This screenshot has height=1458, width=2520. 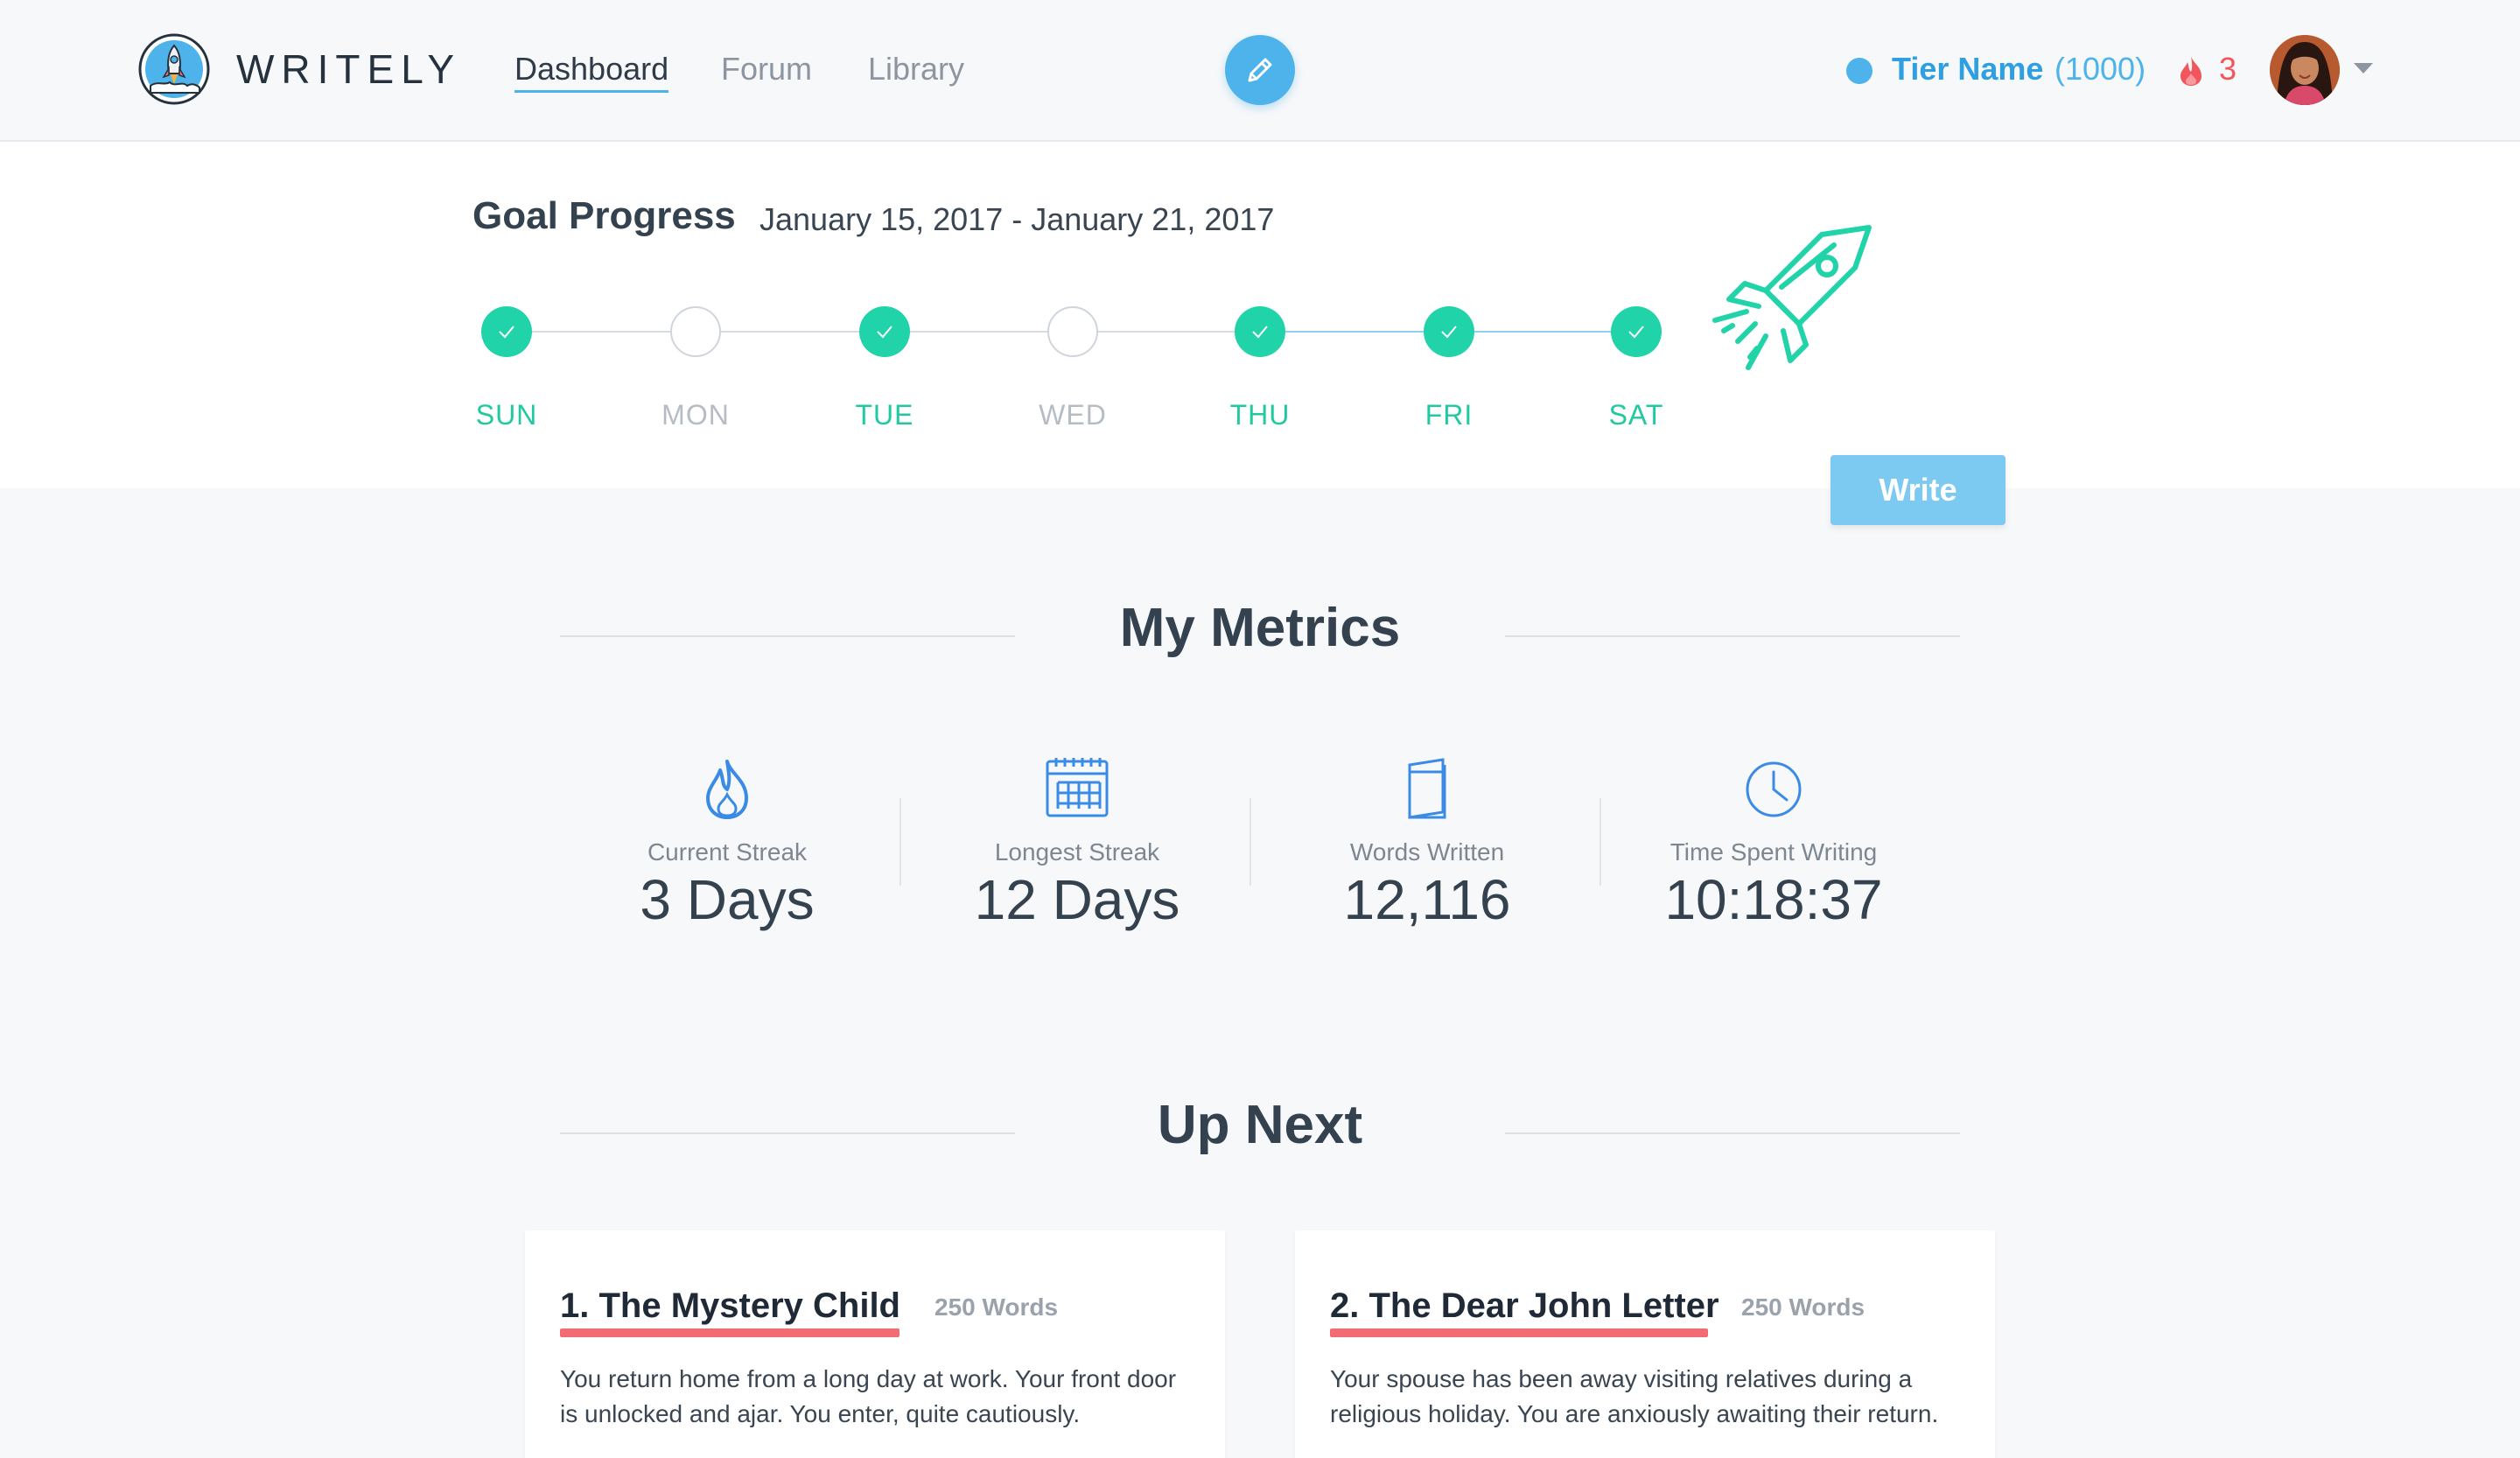 What do you see at coordinates (1427, 789) in the screenshot?
I see `book-icon` at bounding box center [1427, 789].